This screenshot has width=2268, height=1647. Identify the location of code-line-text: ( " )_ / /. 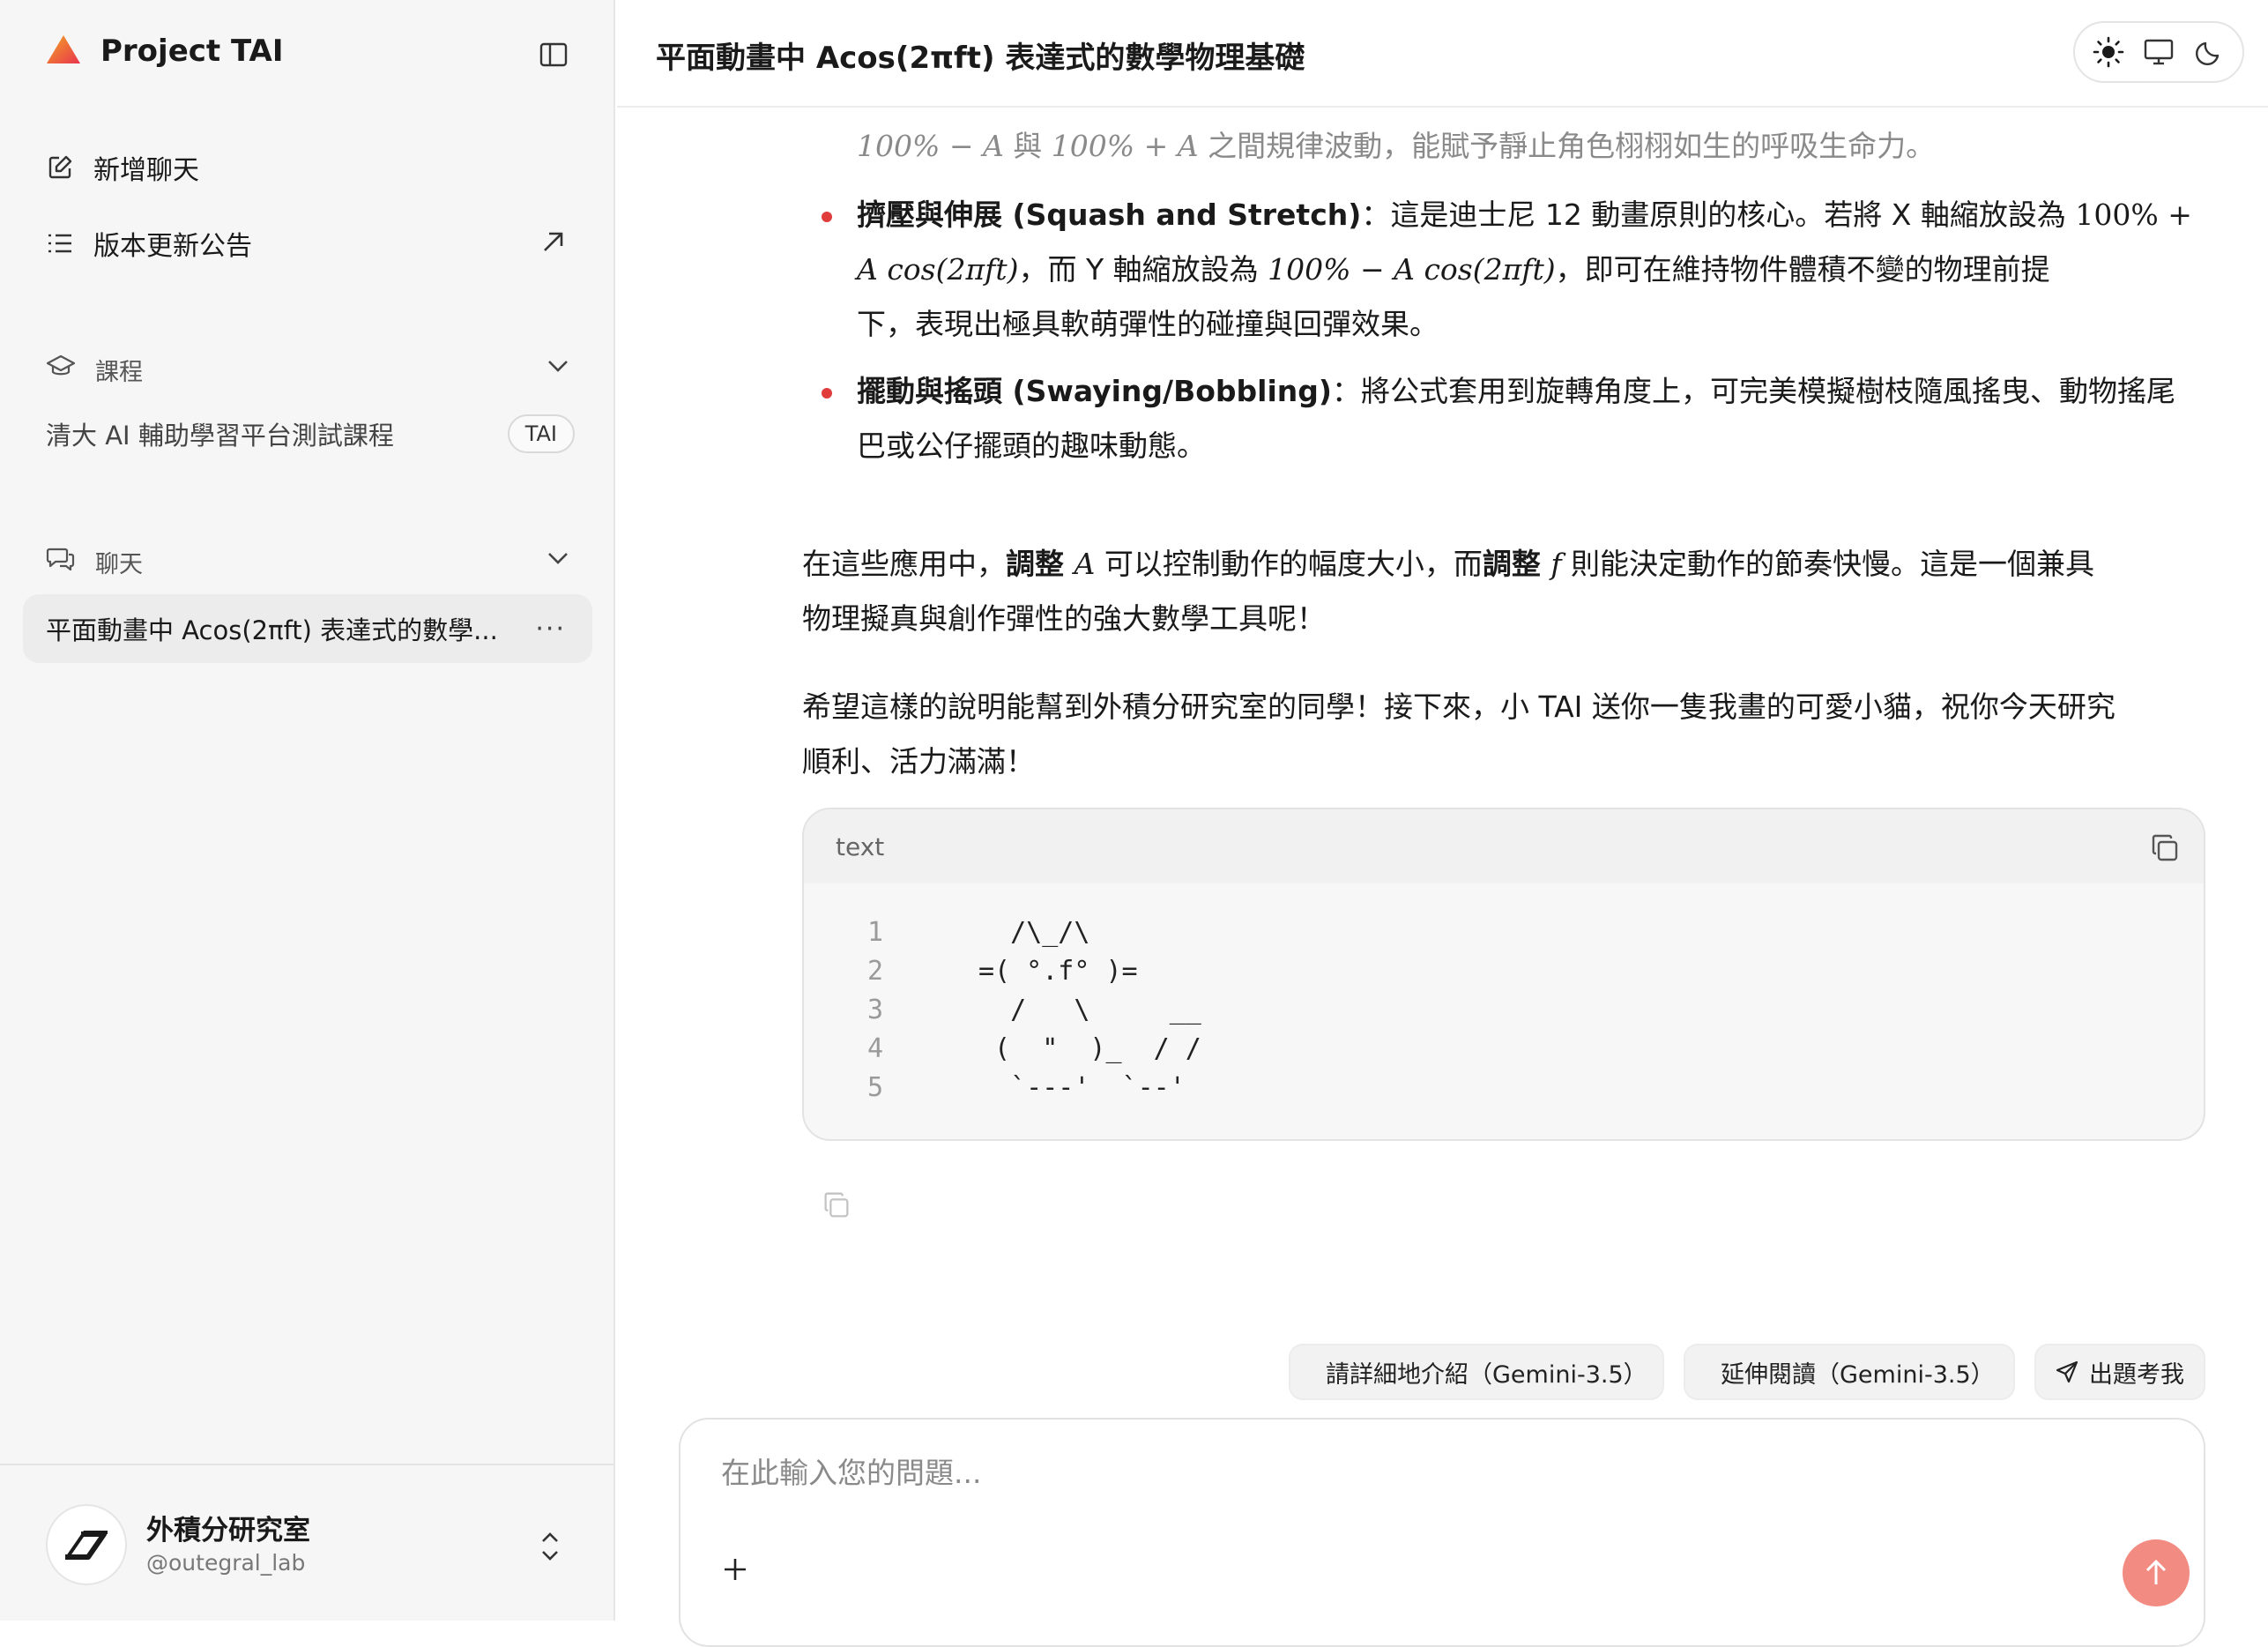
(1089, 1048).